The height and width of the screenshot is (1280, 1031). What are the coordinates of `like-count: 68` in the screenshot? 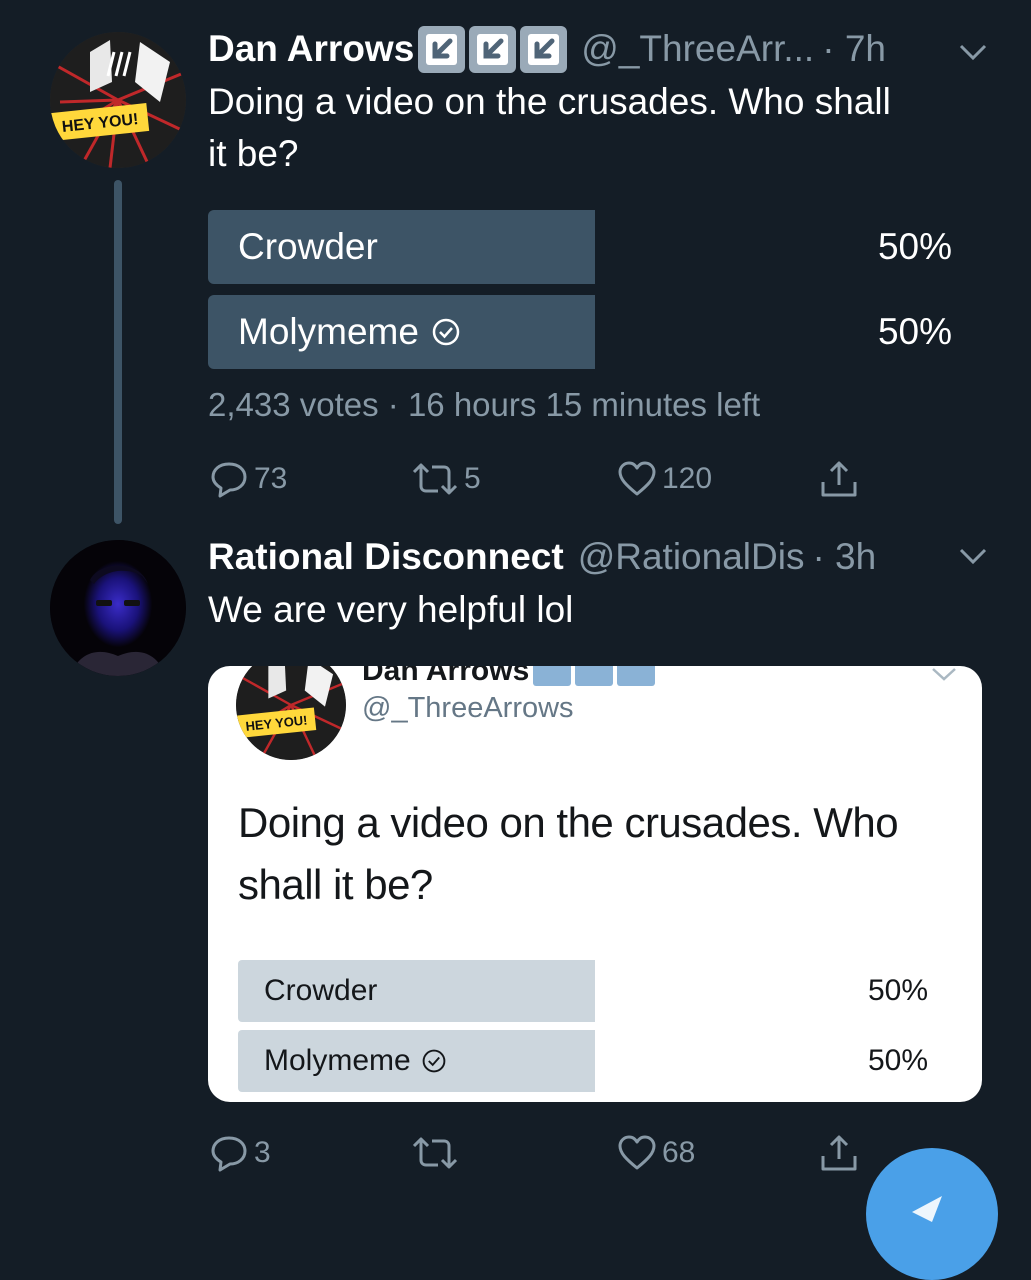 It's located at (679, 1152).